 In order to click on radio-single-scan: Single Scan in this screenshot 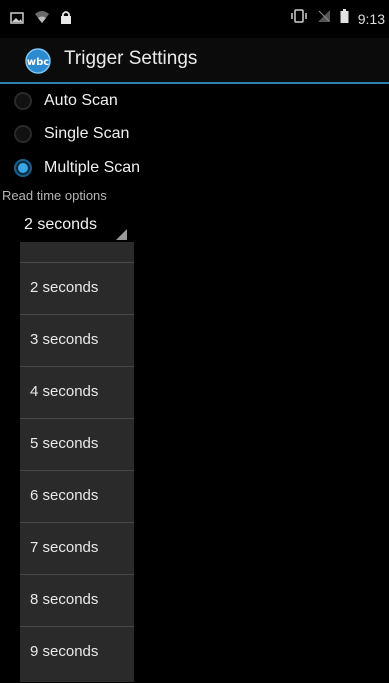, I will do `click(71, 134)`.